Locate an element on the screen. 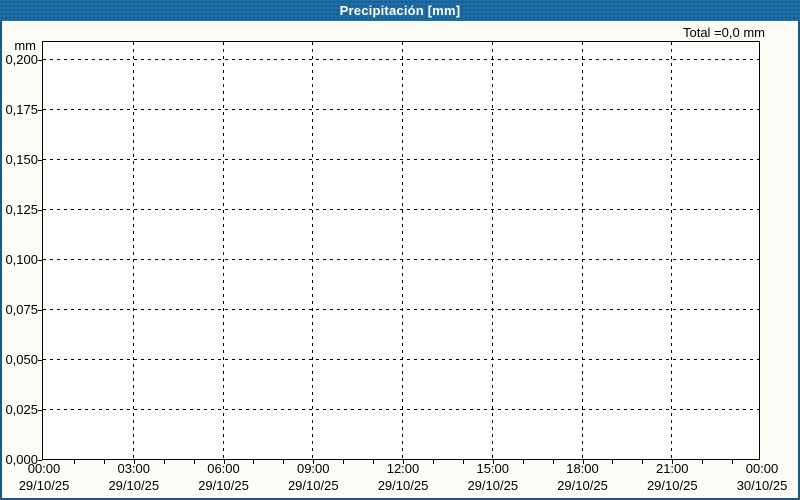 This screenshot has height=500, width=800. x-tick-time-label: 09:00 is located at coordinates (313, 468).